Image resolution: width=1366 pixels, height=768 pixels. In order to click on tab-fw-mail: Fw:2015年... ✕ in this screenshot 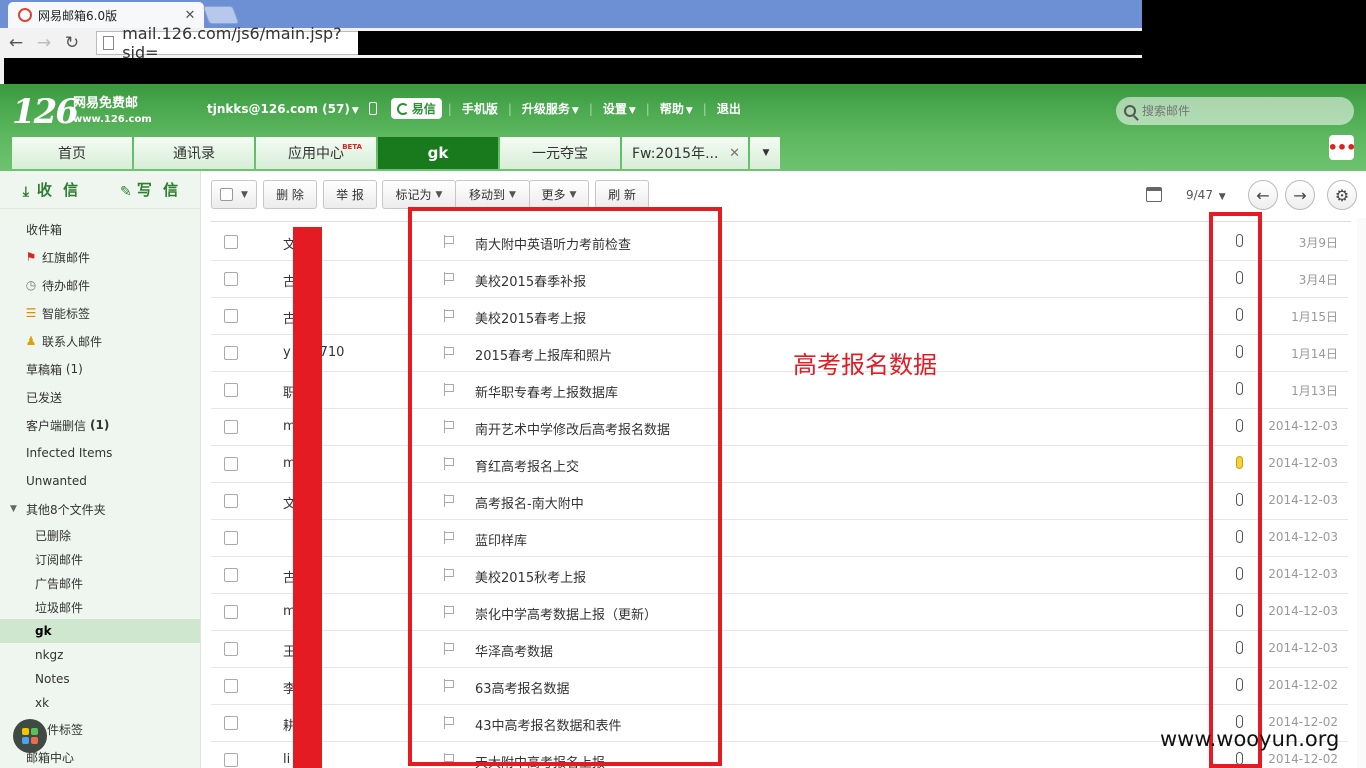, I will do `click(685, 153)`.